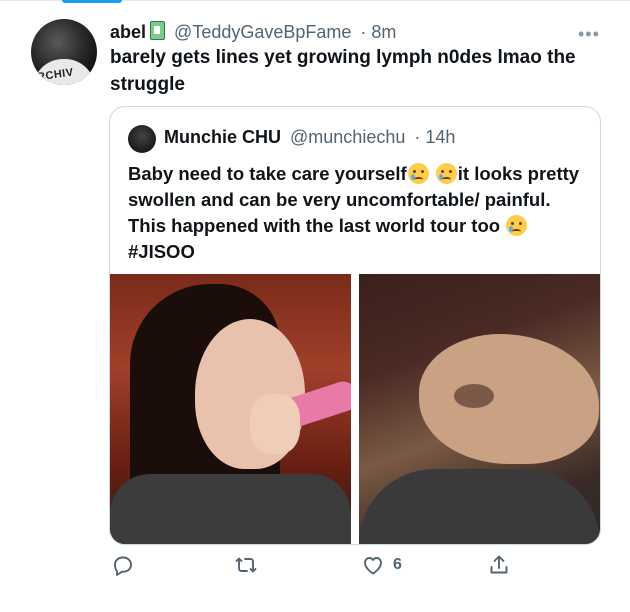 This screenshot has width=630, height=612. I want to click on author-handle: @TeddyGaveBpFame, so click(262, 32).